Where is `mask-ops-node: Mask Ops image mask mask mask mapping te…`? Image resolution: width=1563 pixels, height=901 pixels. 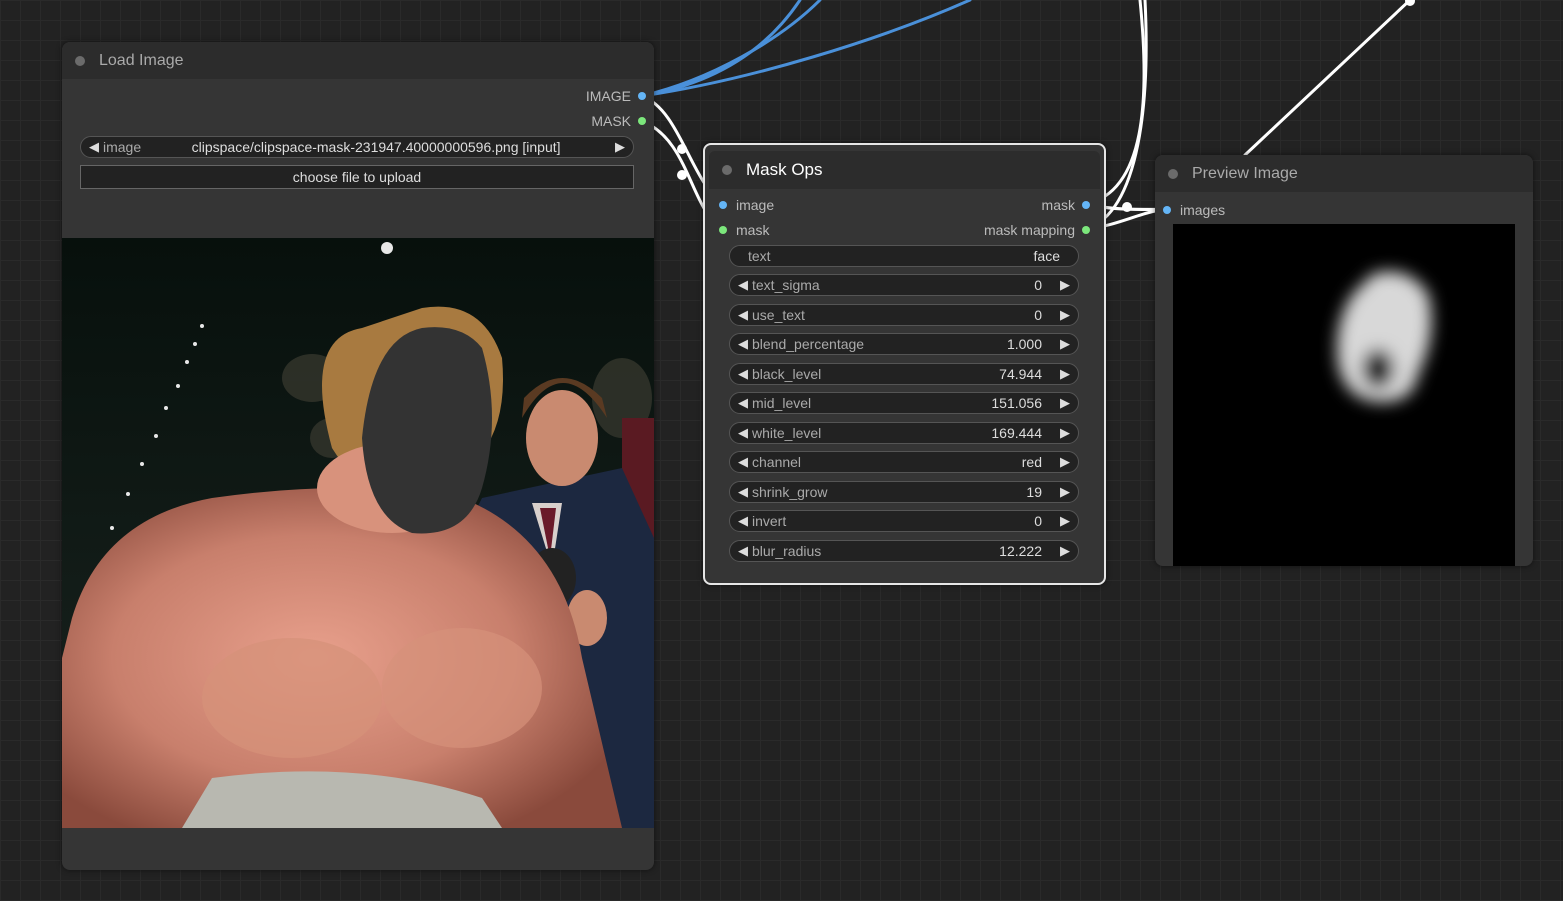 mask-ops-node: Mask Ops image mask mask mask mapping te… is located at coordinates (904, 364).